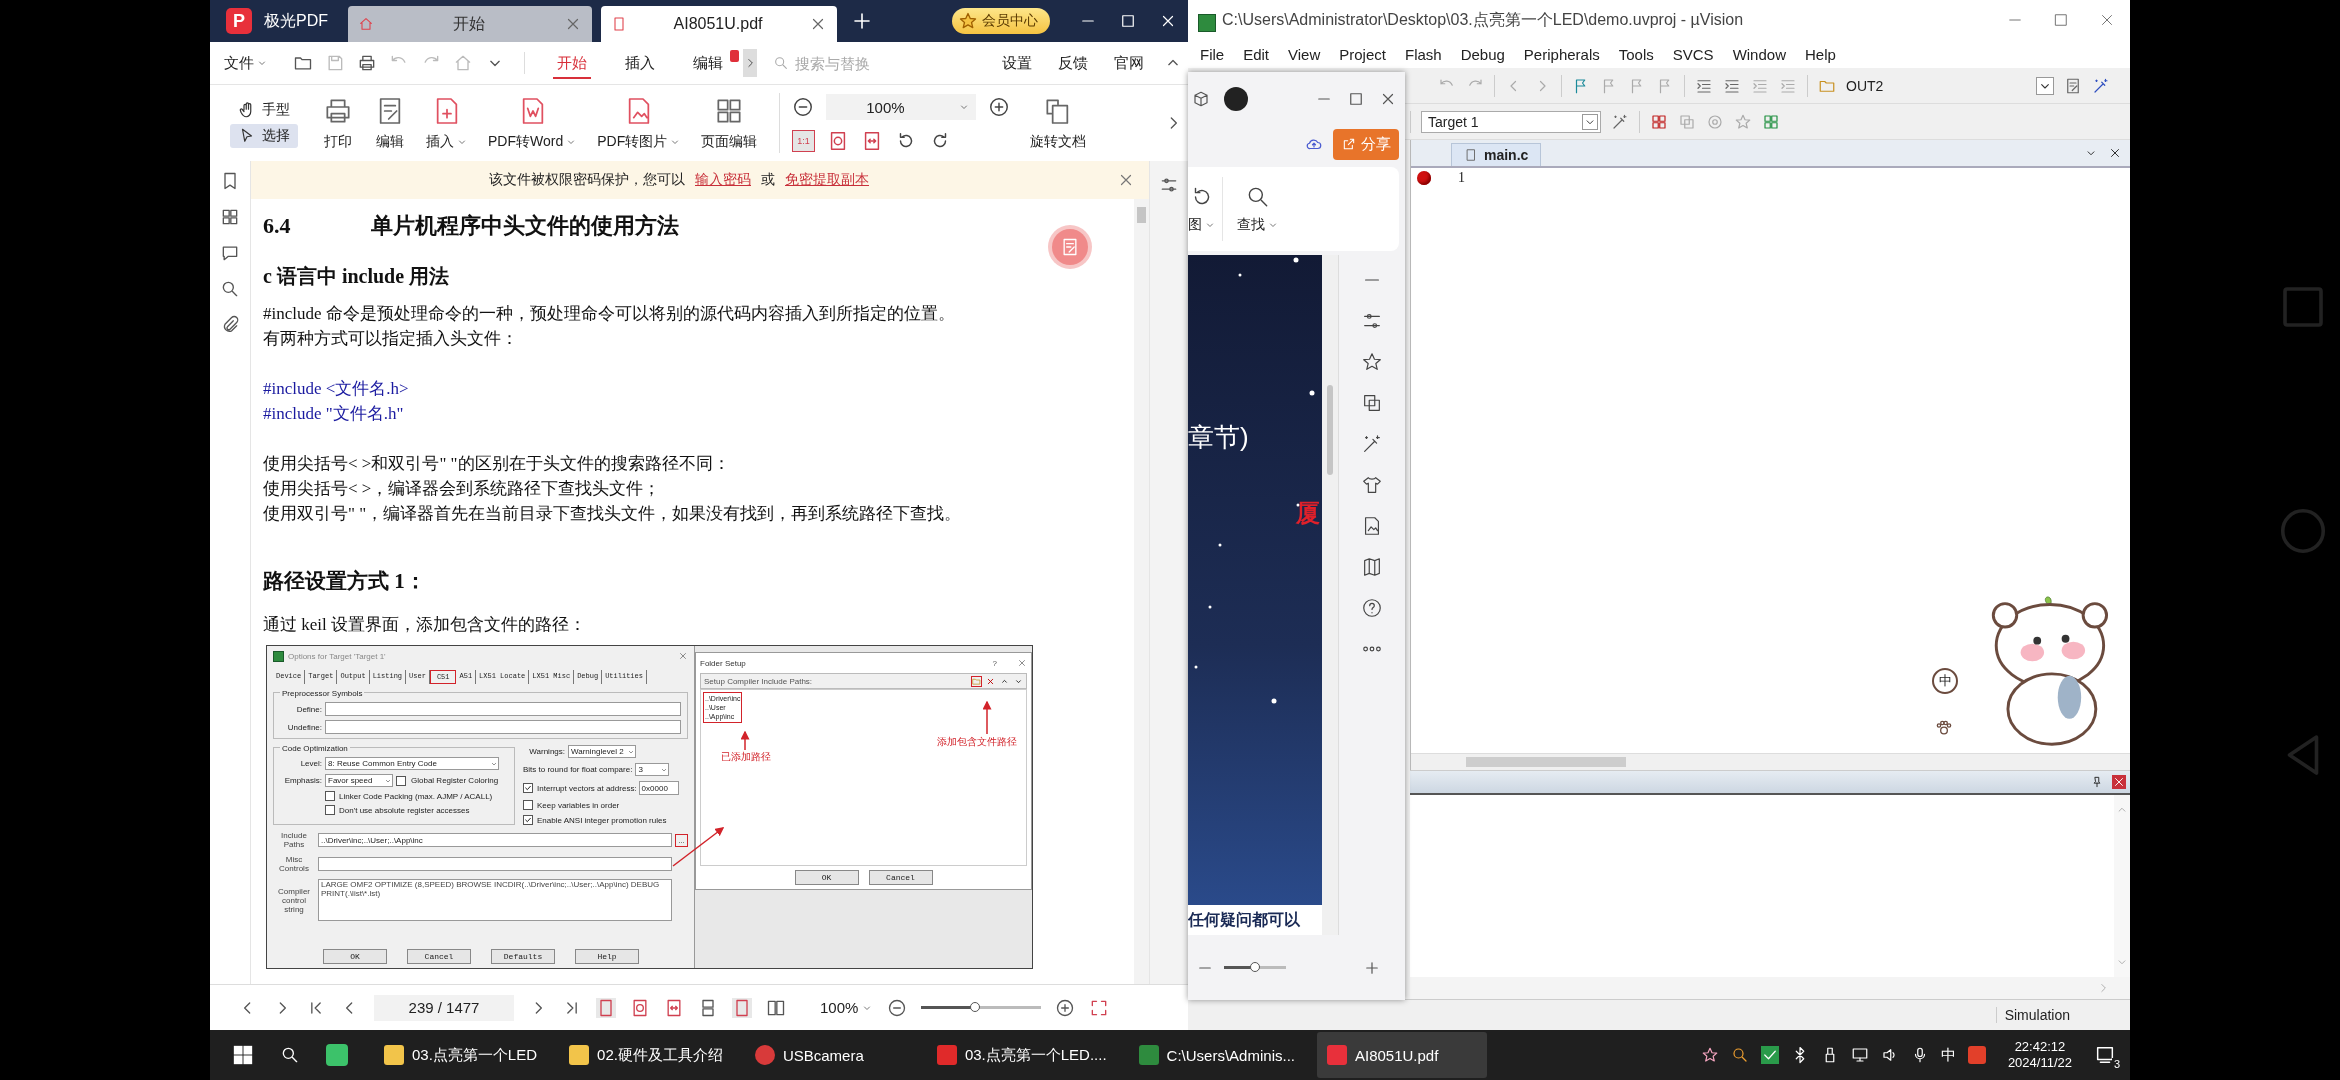  I want to click on menu-link: 官网, so click(1129, 63).